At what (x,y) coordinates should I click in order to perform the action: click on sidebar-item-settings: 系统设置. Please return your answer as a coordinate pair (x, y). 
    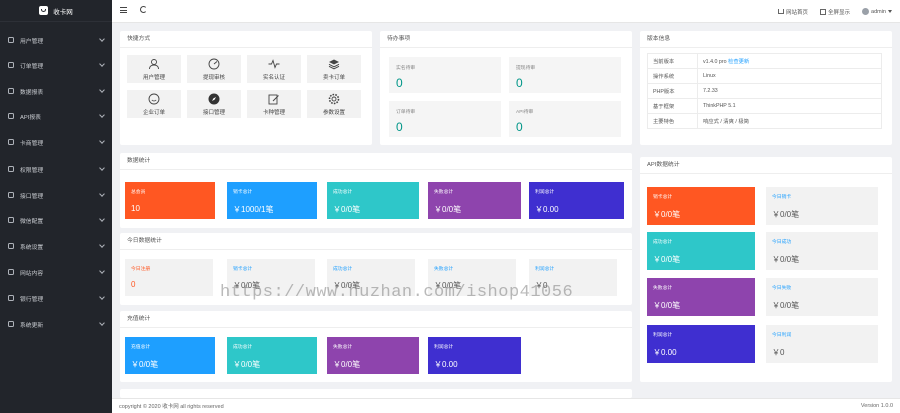
    Looking at the image, I should click on (56, 246).